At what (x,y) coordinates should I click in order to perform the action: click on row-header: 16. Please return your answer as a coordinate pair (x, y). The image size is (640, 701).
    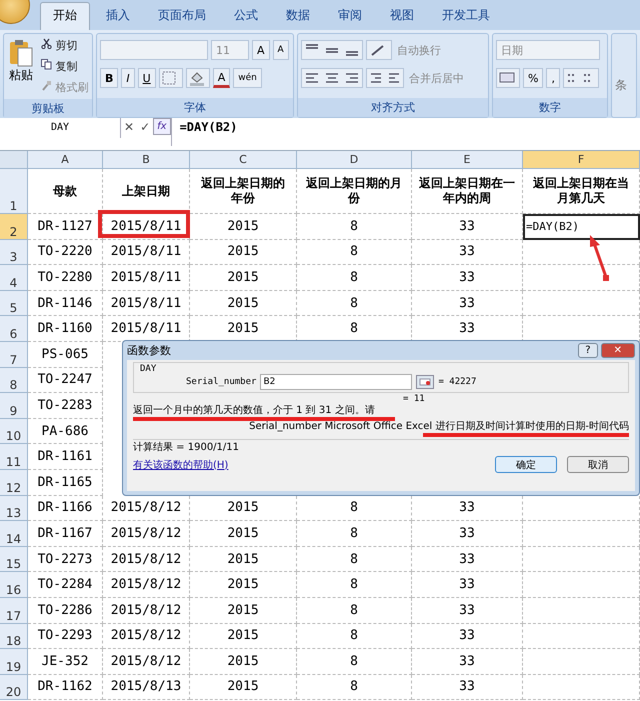
    Looking at the image, I should click on (14, 585).